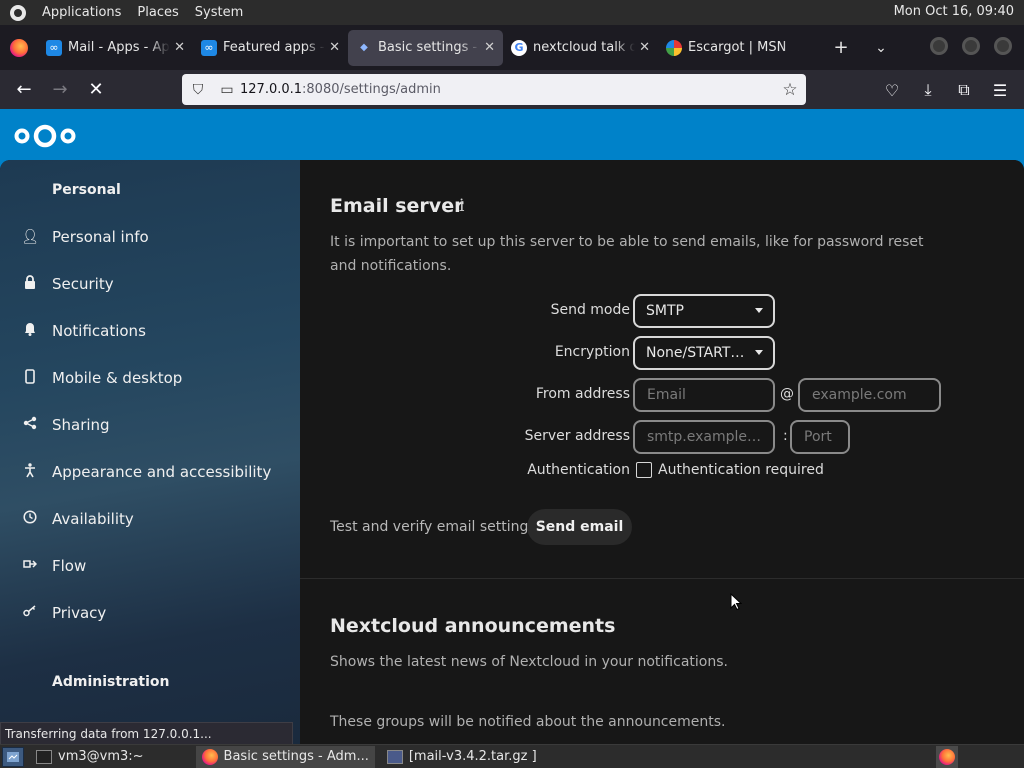  What do you see at coordinates (939, 46) in the screenshot?
I see `minimize-button` at bounding box center [939, 46].